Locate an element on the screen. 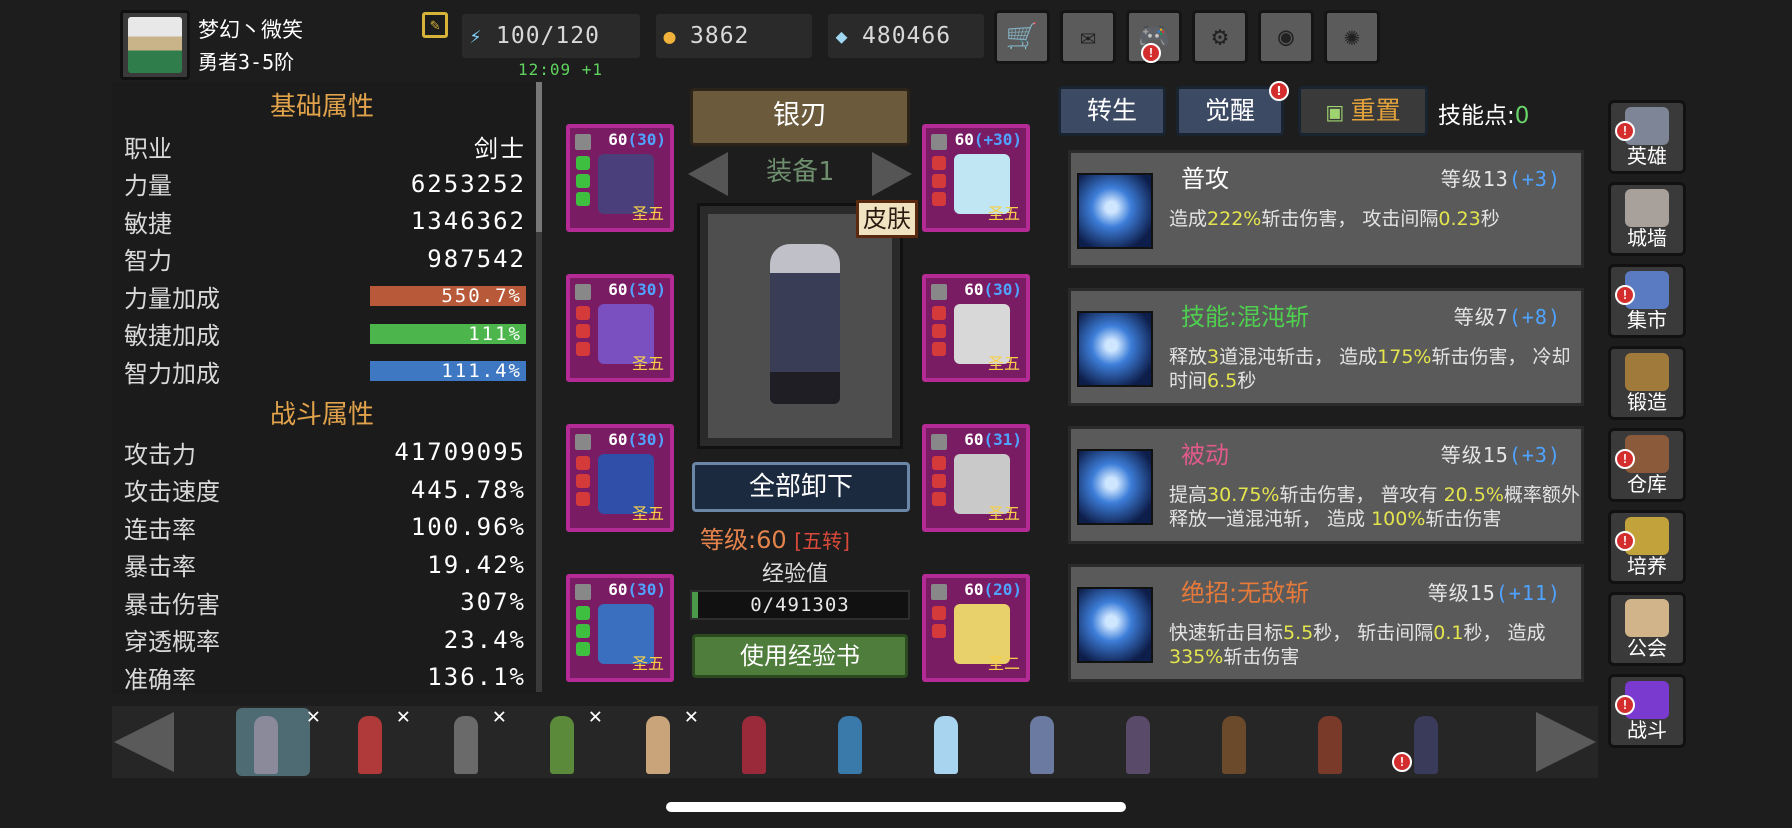 The height and width of the screenshot is (828, 1792). combat-label: 准确率 is located at coordinates (160, 679).